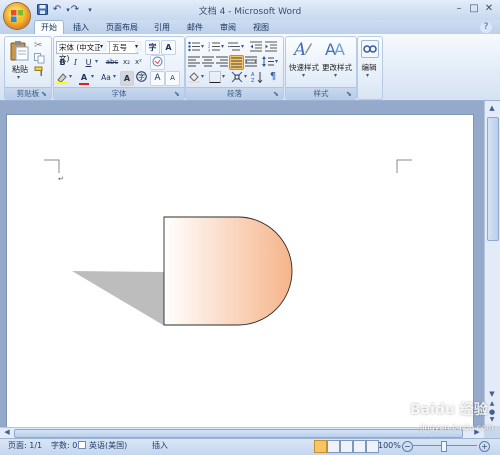 Image resolution: width=500 pixels, height=455 pixels. Describe the element at coordinates (333, 446) in the screenshot. I see `full-screen-view-icon` at that location.